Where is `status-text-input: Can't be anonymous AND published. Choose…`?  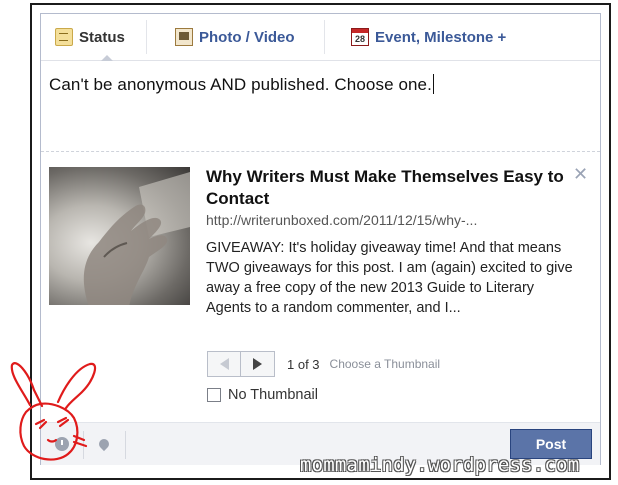 status-text-input: Can't be anonymous AND published. Choose… is located at coordinates (319, 84).